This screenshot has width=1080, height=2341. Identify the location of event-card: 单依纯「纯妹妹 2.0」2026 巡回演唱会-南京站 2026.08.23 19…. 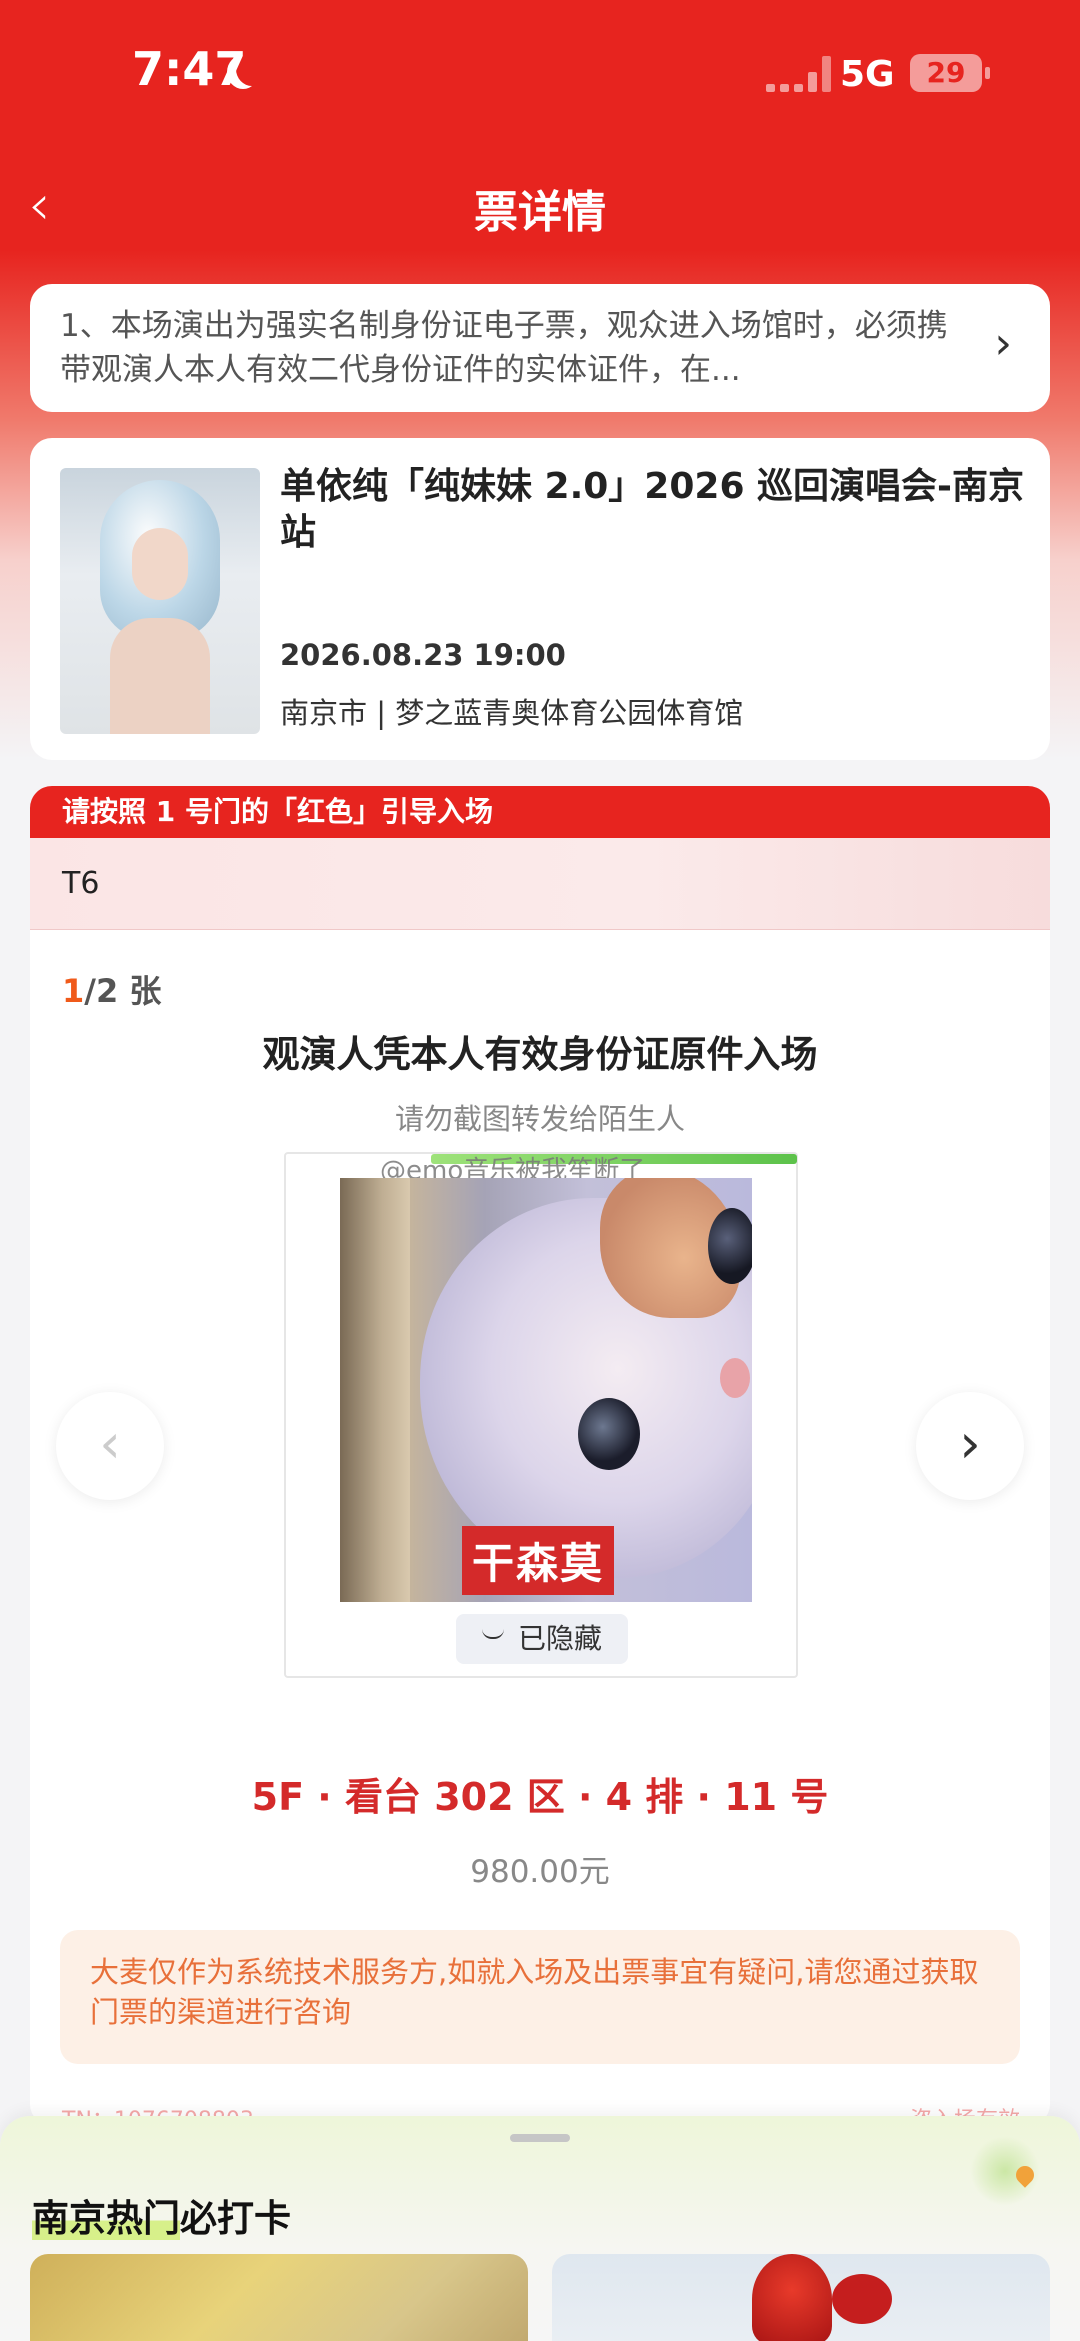
(540, 599).